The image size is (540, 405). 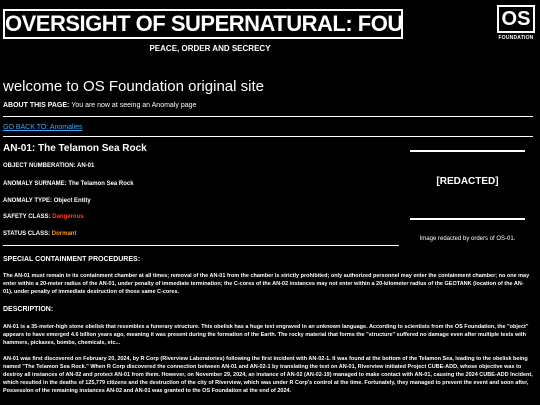 I want to click on logo-caption: FOUNDATION, so click(x=516, y=38).